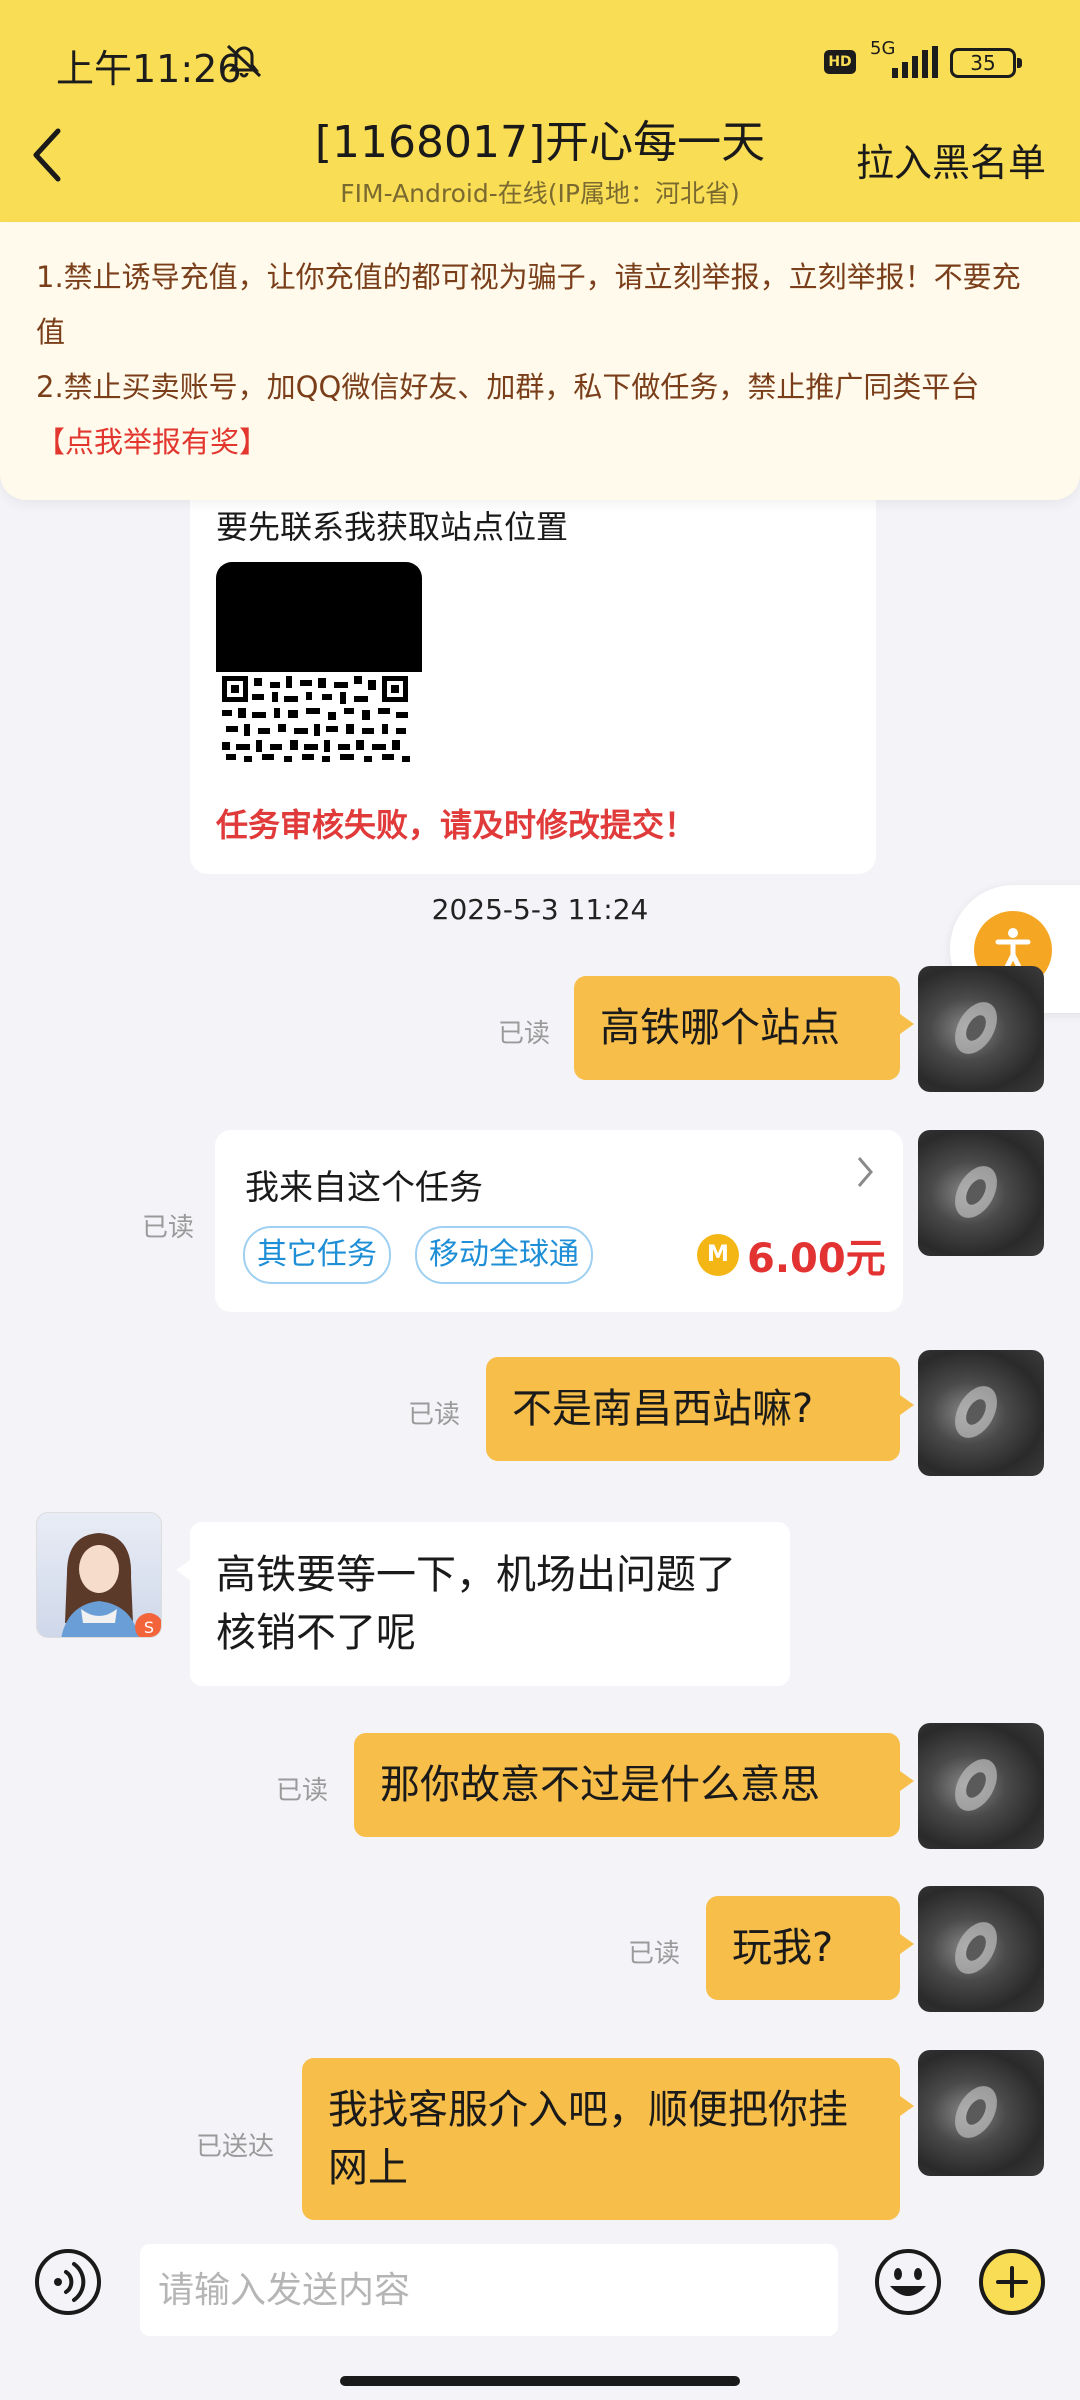 The image size is (1080, 2400). Describe the element at coordinates (908, 2282) in the screenshot. I see `emoji-icon` at that location.